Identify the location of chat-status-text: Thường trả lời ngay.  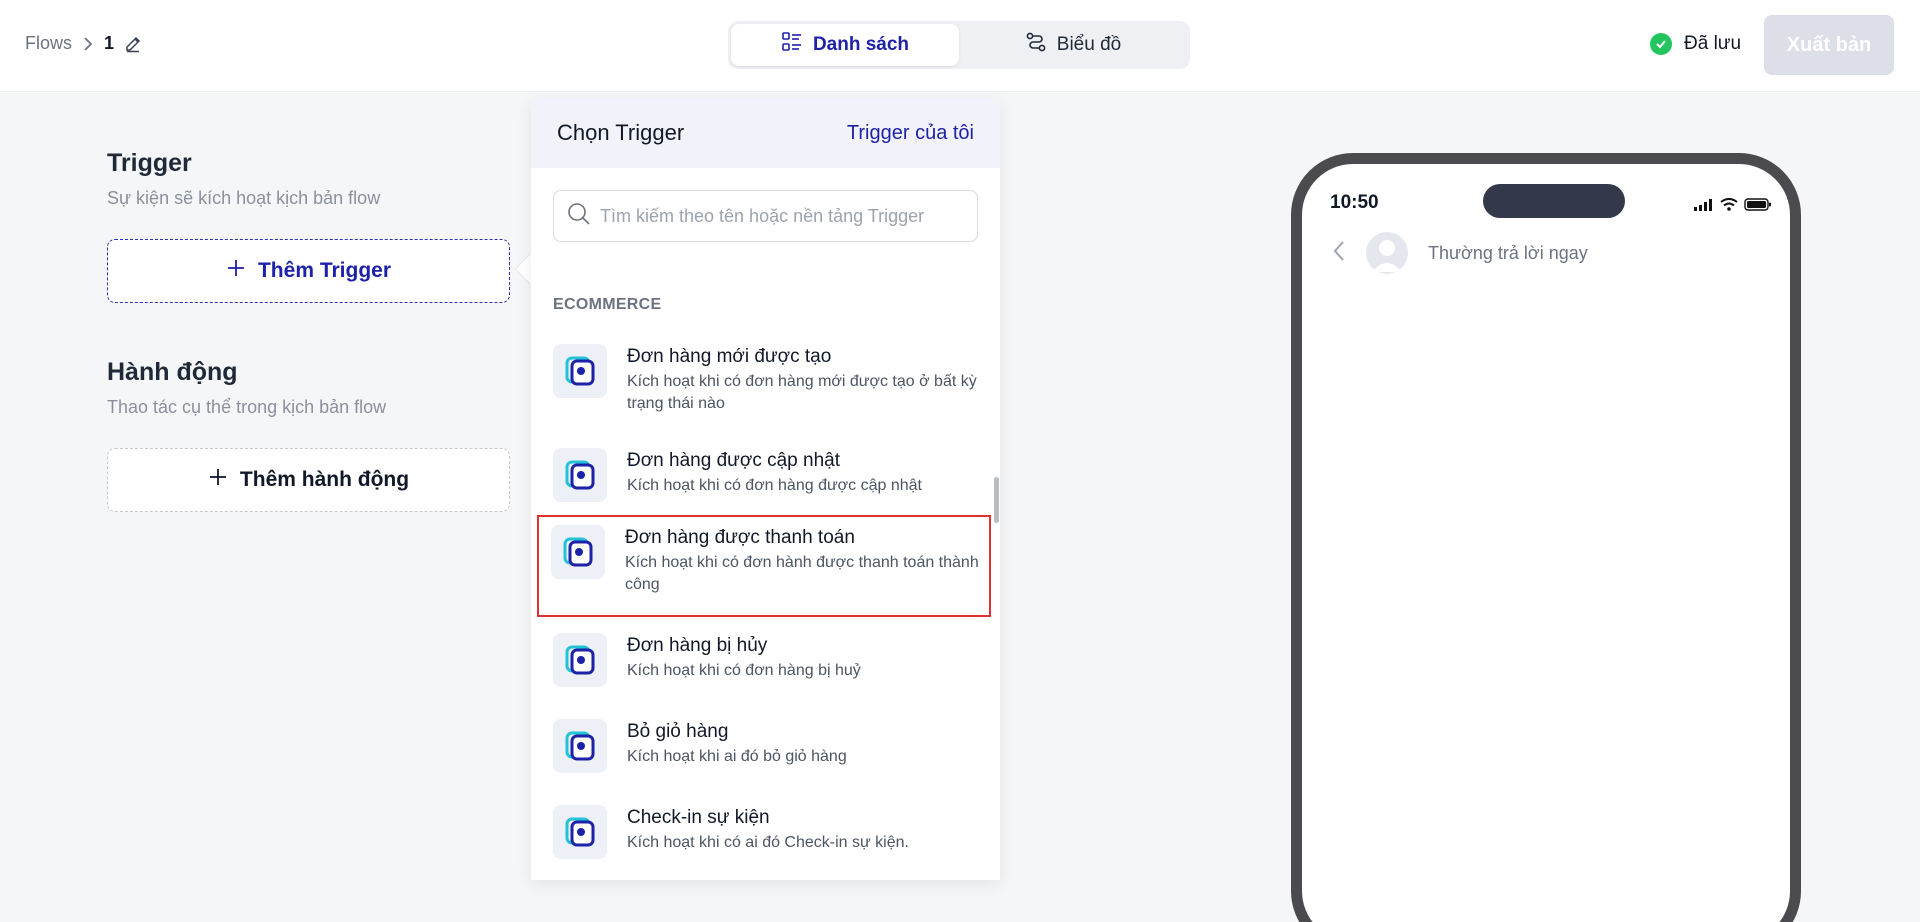
(1508, 252).